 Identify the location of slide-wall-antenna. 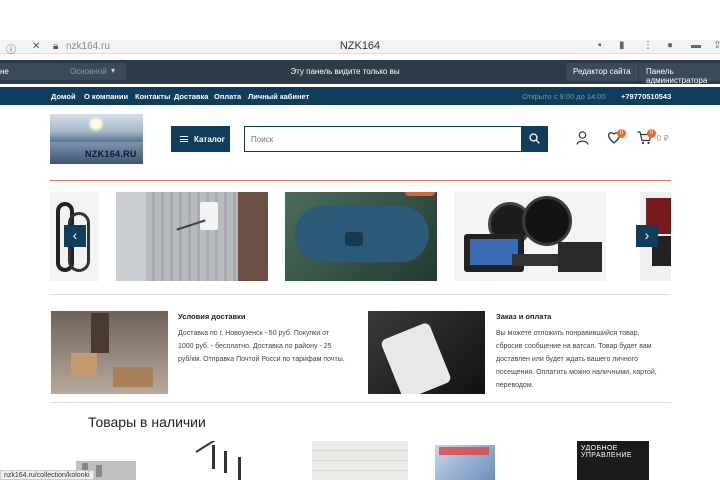
(192, 236).